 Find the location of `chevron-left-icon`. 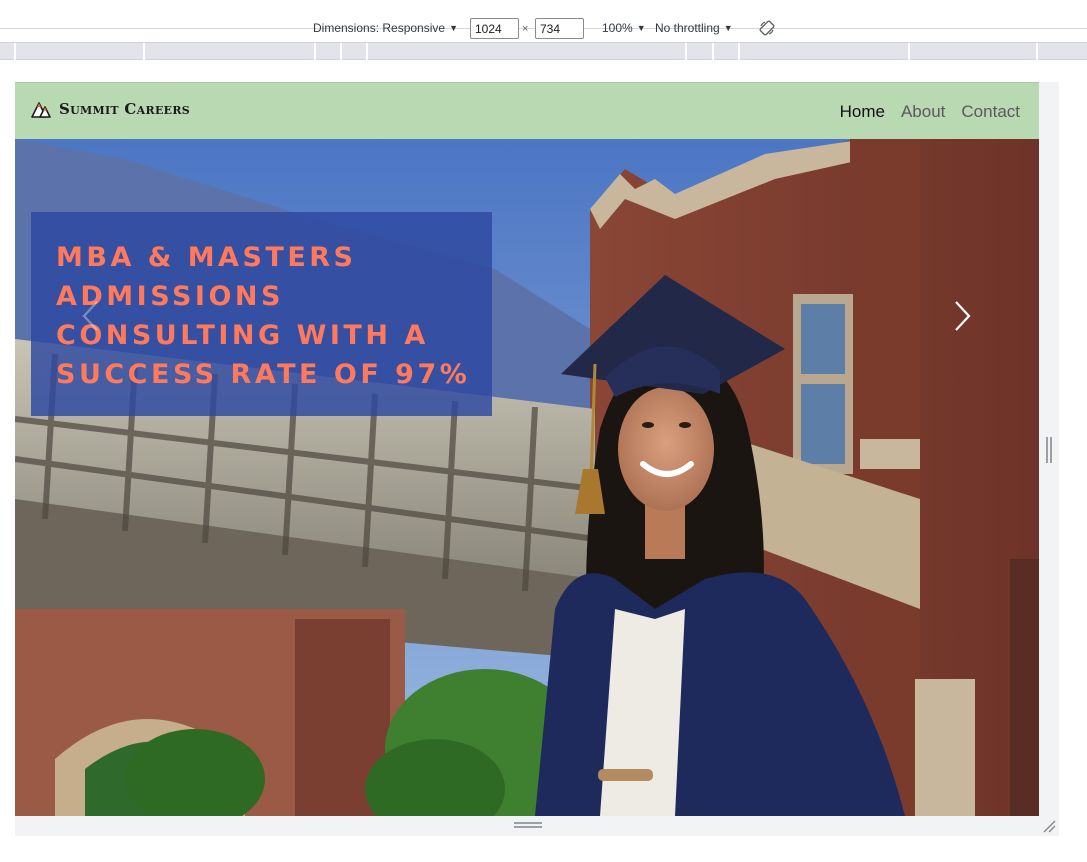

chevron-left-icon is located at coordinates (91, 316).